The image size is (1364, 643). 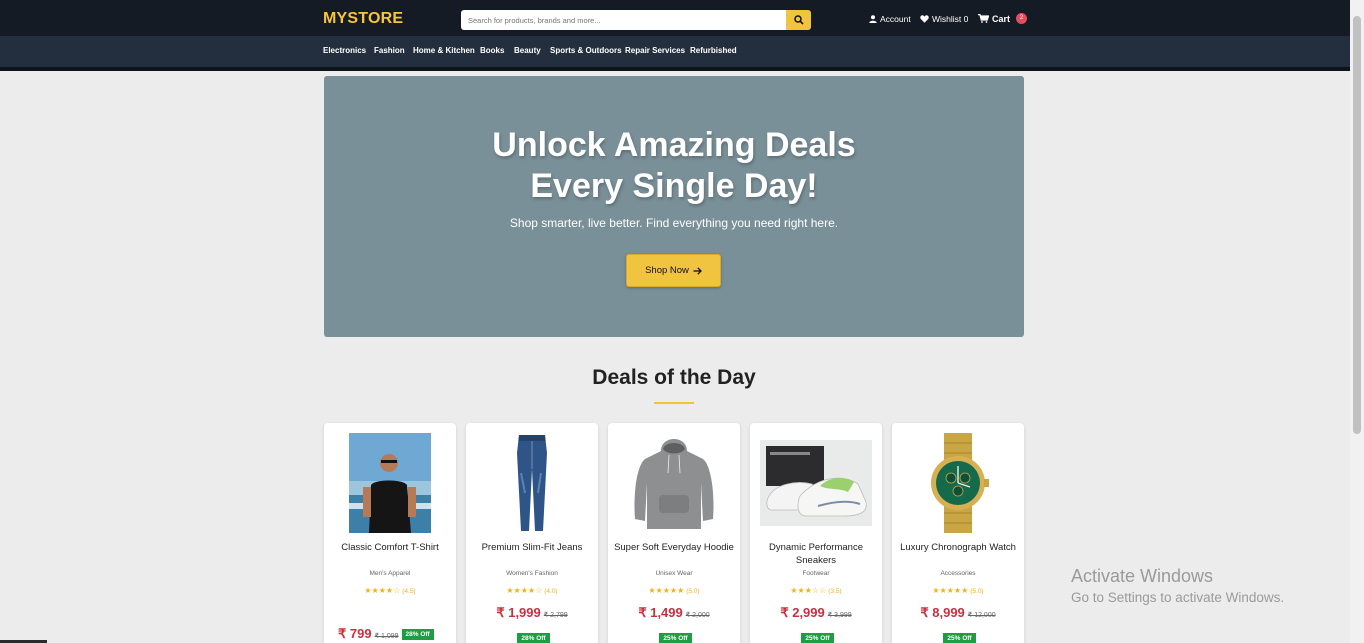 I want to click on category-repair-services: Repair Services, so click(x=655, y=50).